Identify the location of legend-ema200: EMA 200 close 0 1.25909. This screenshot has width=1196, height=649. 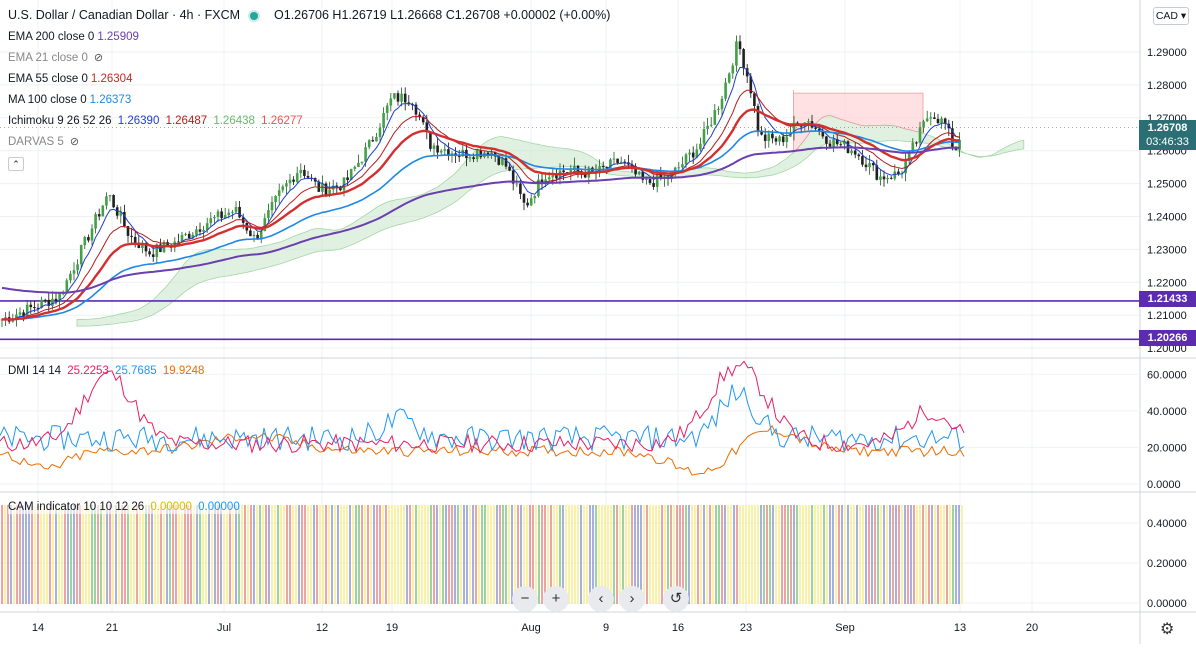
(73, 37).